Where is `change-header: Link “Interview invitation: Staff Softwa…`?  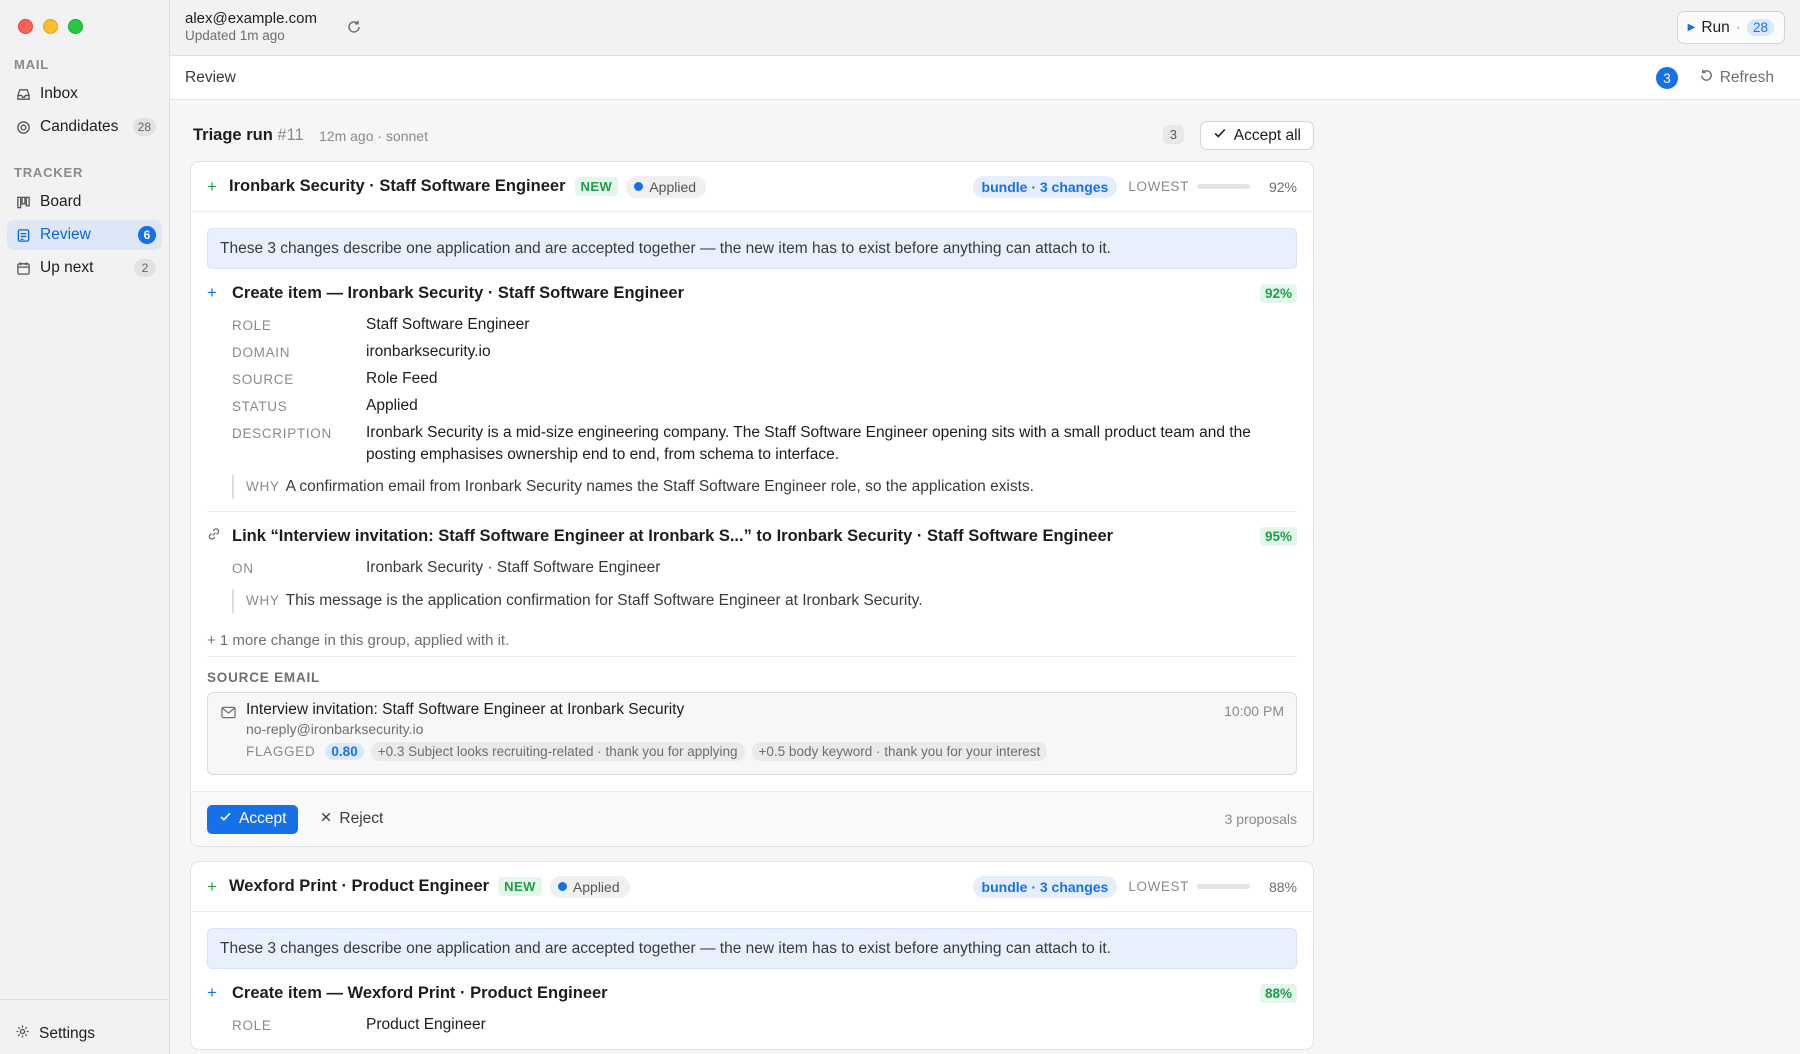 change-header: Link “Interview invitation: Staff Softwa… is located at coordinates (752, 536).